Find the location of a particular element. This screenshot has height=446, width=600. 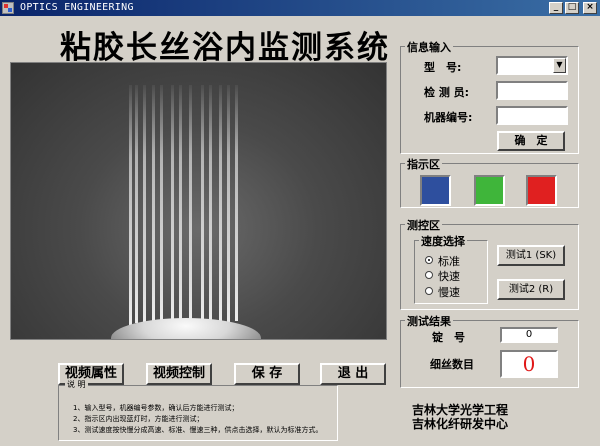

test2-button: 测试2 (R) is located at coordinates (531, 289).